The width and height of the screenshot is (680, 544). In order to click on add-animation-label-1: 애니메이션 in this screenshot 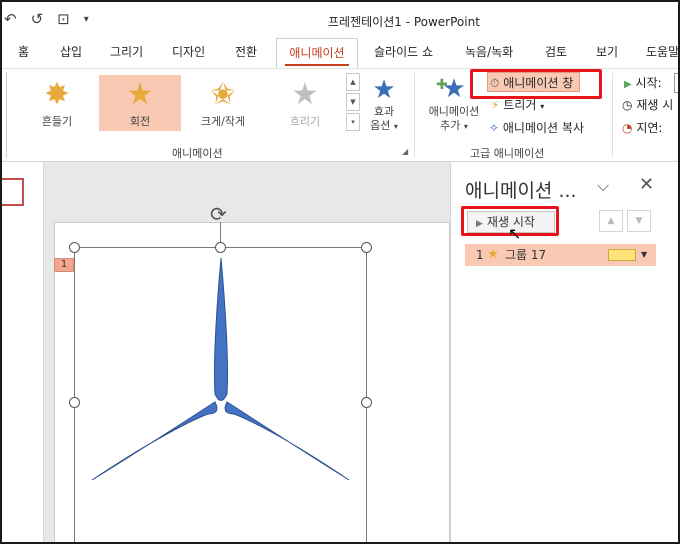, I will do `click(454, 111)`.